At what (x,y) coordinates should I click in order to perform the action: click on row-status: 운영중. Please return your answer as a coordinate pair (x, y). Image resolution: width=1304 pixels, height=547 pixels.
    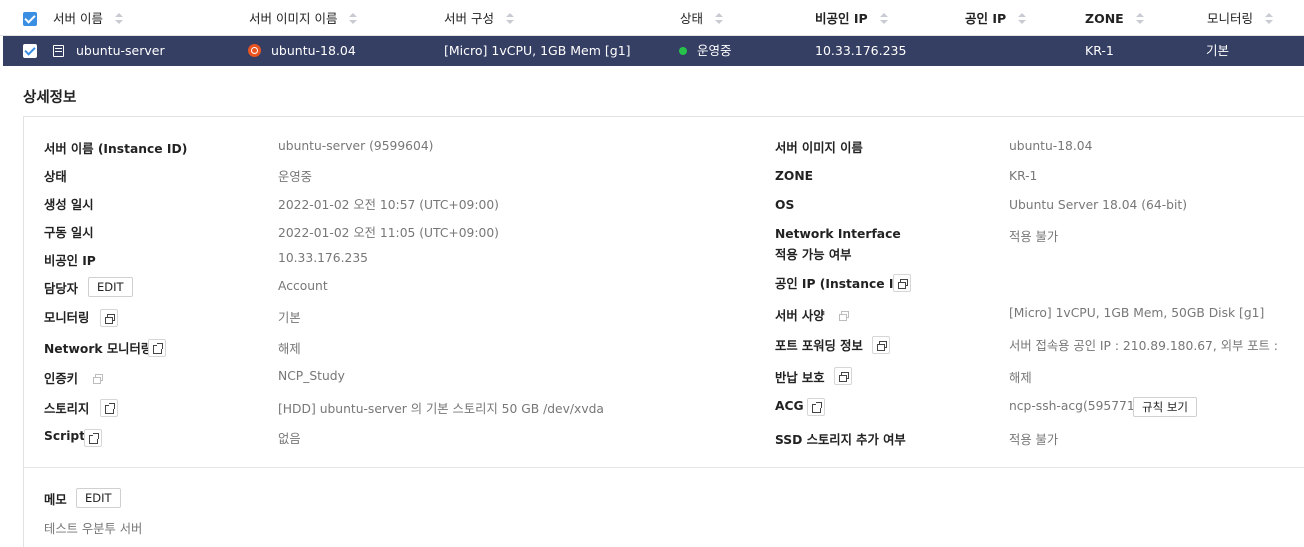
    Looking at the image, I should click on (714, 50).